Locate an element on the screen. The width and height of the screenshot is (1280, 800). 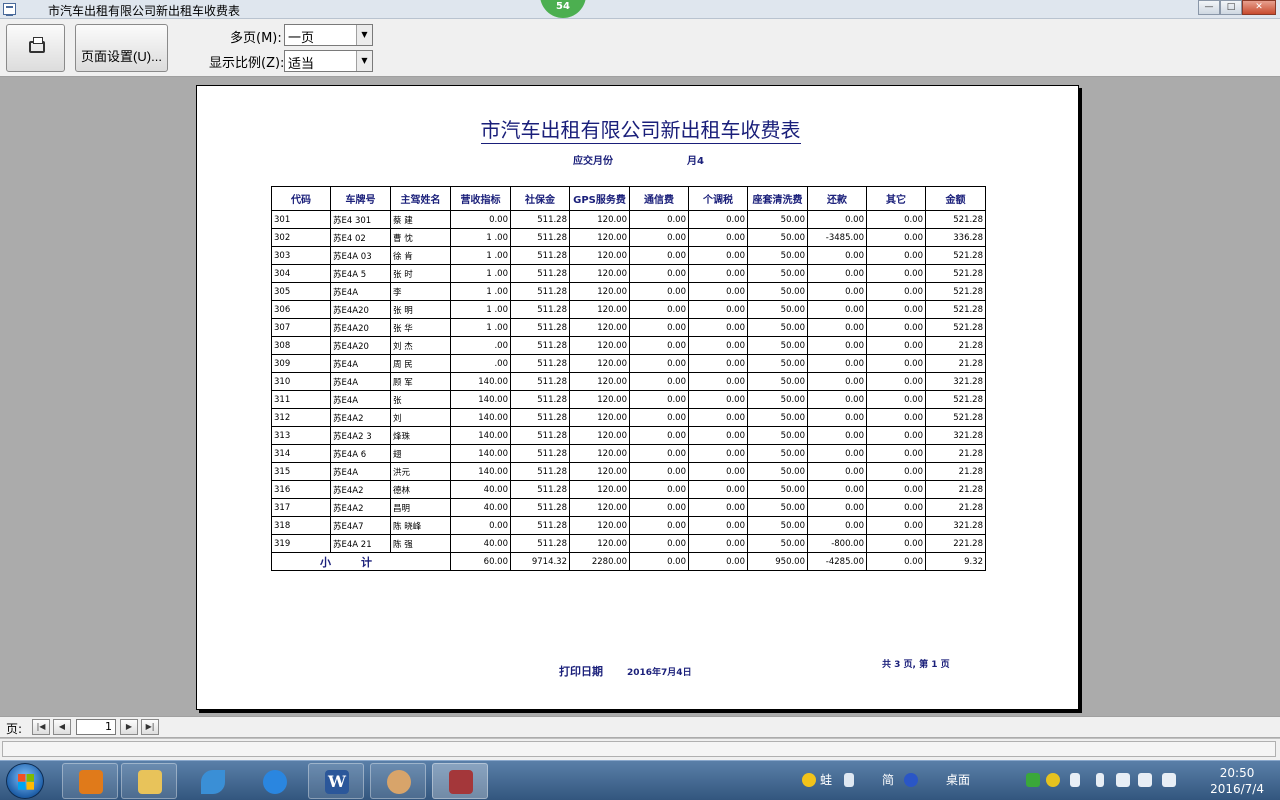
table-cell: 40.00 is located at coordinates (480, 489).